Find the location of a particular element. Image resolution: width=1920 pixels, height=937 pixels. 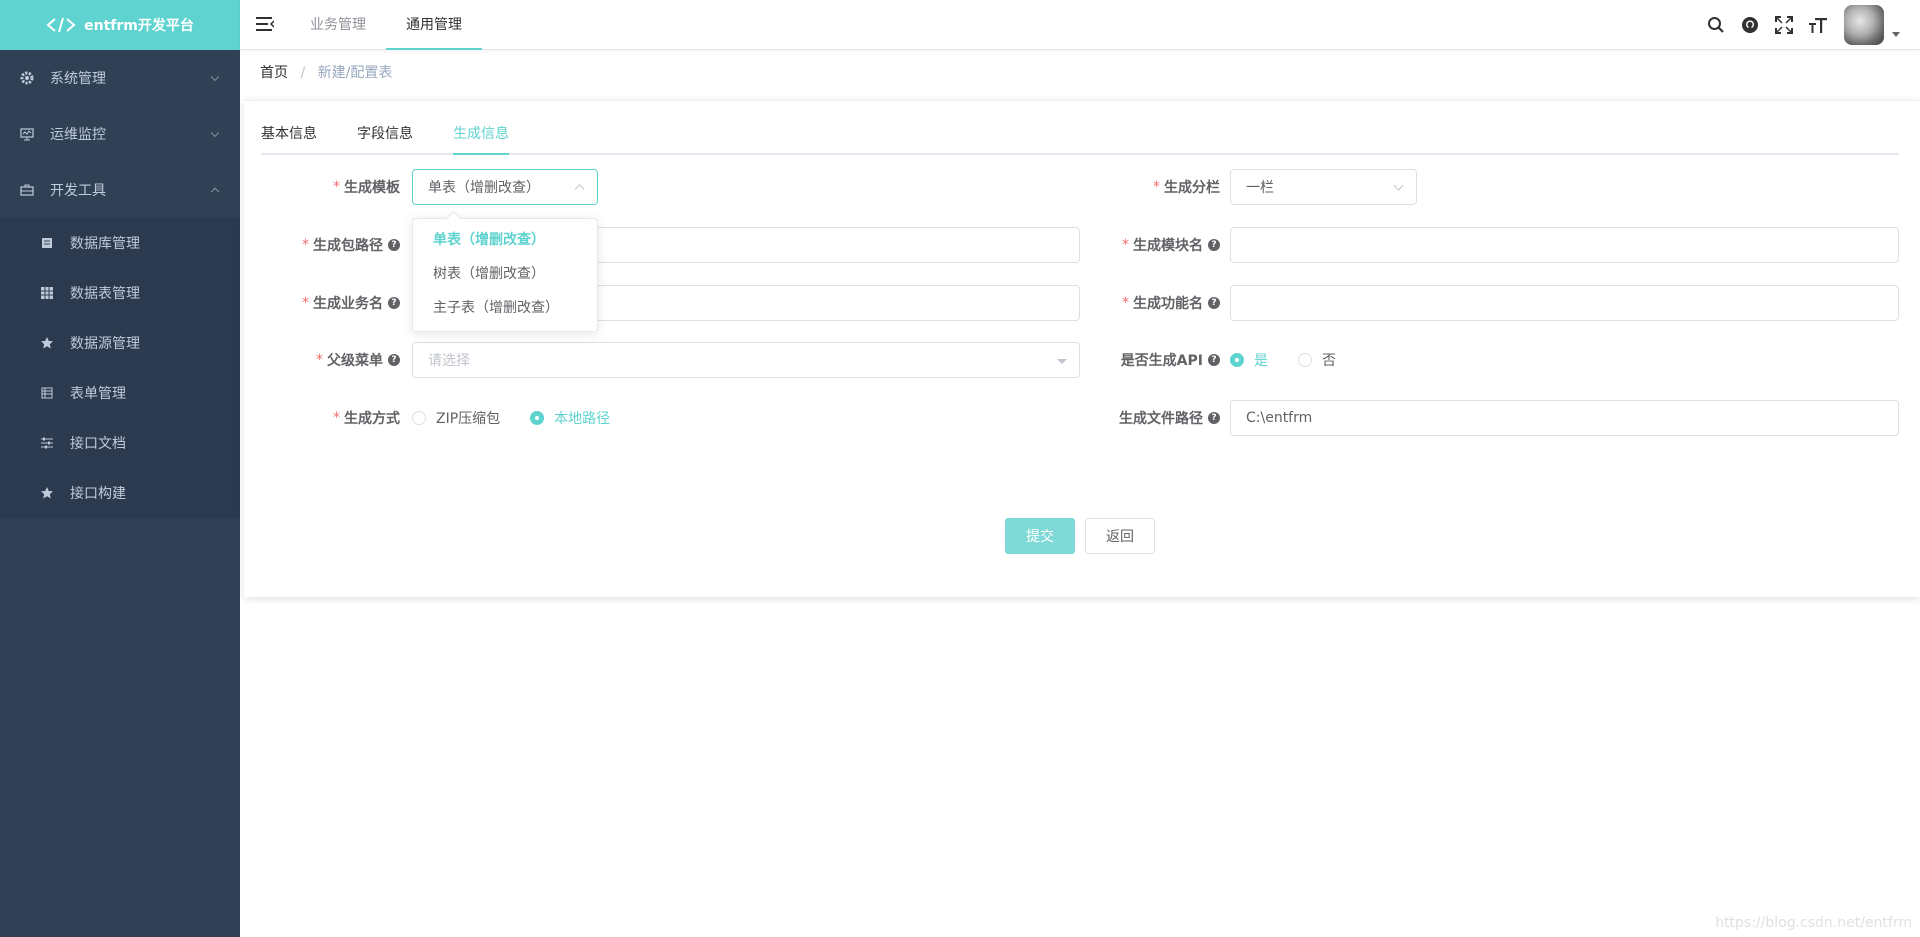

top-nav-business: 业务管理 is located at coordinates (338, 25).